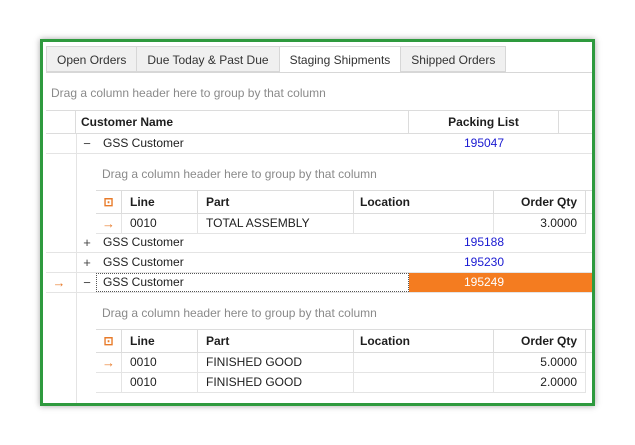 The image size is (635, 445). I want to click on column-header-packing-list: Packing List, so click(484, 122).